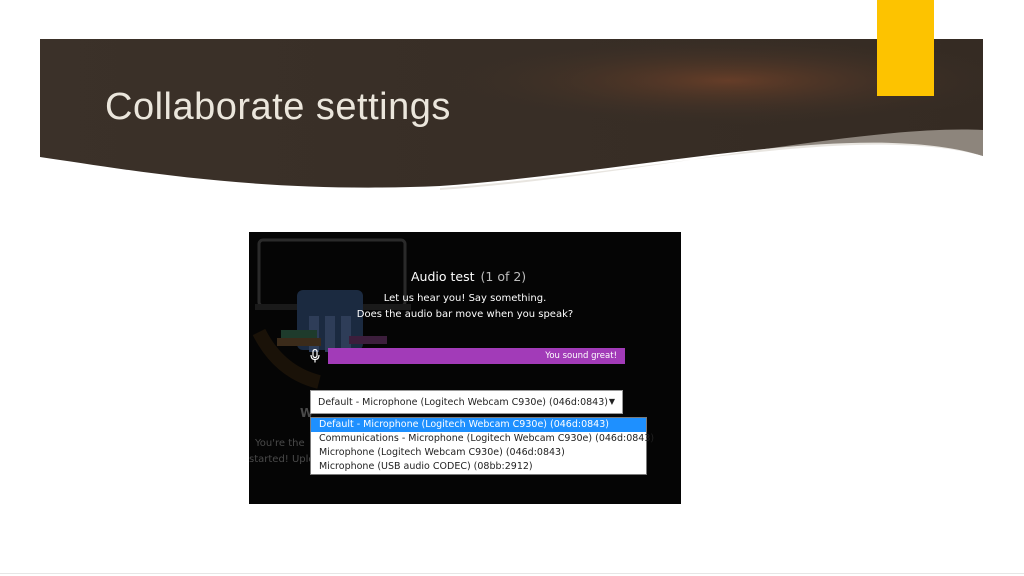 The width and height of the screenshot is (1024, 576). What do you see at coordinates (465, 298) in the screenshot?
I see `prompt-line-1: Let us hear you! Say something.` at bounding box center [465, 298].